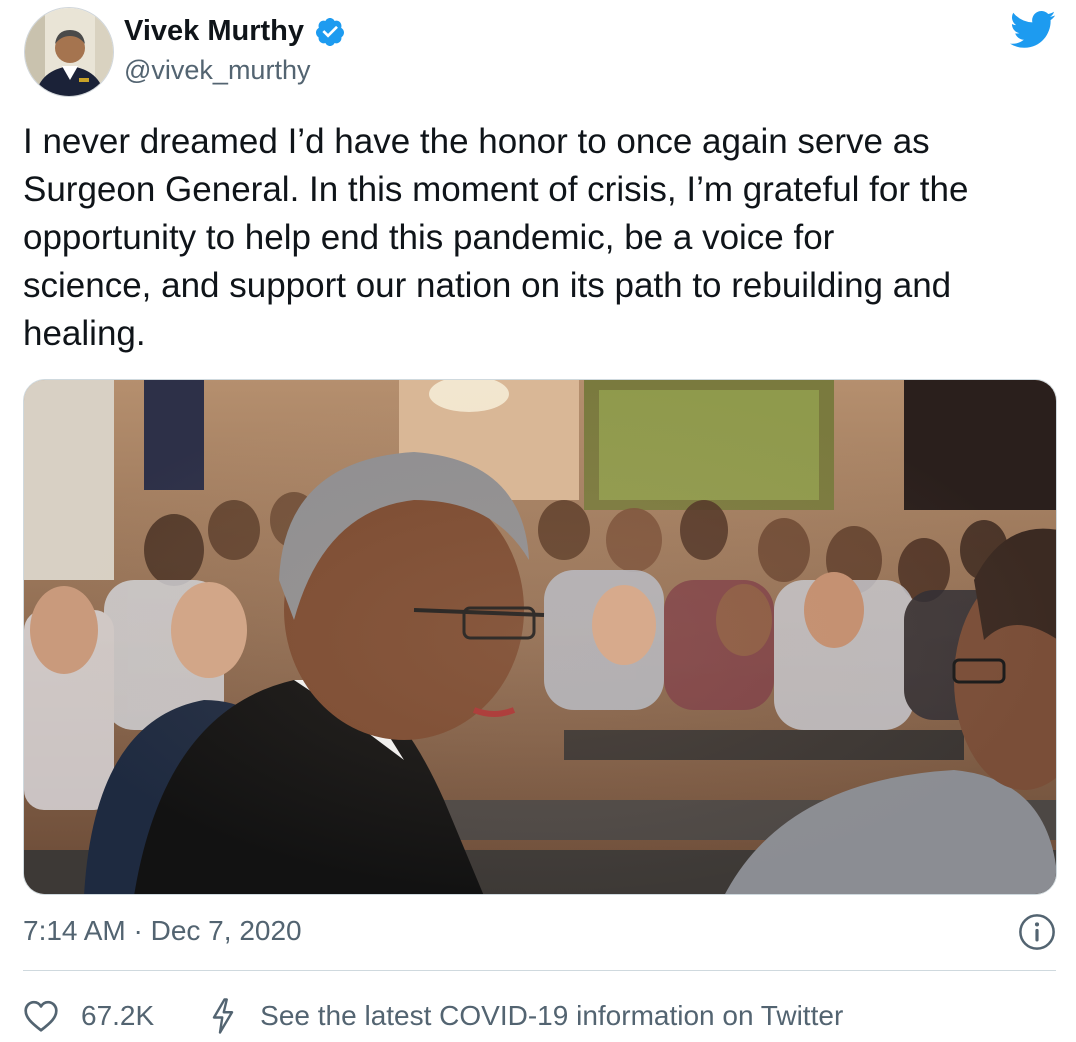 The height and width of the screenshot is (1042, 1076). I want to click on divider, so click(539, 970).